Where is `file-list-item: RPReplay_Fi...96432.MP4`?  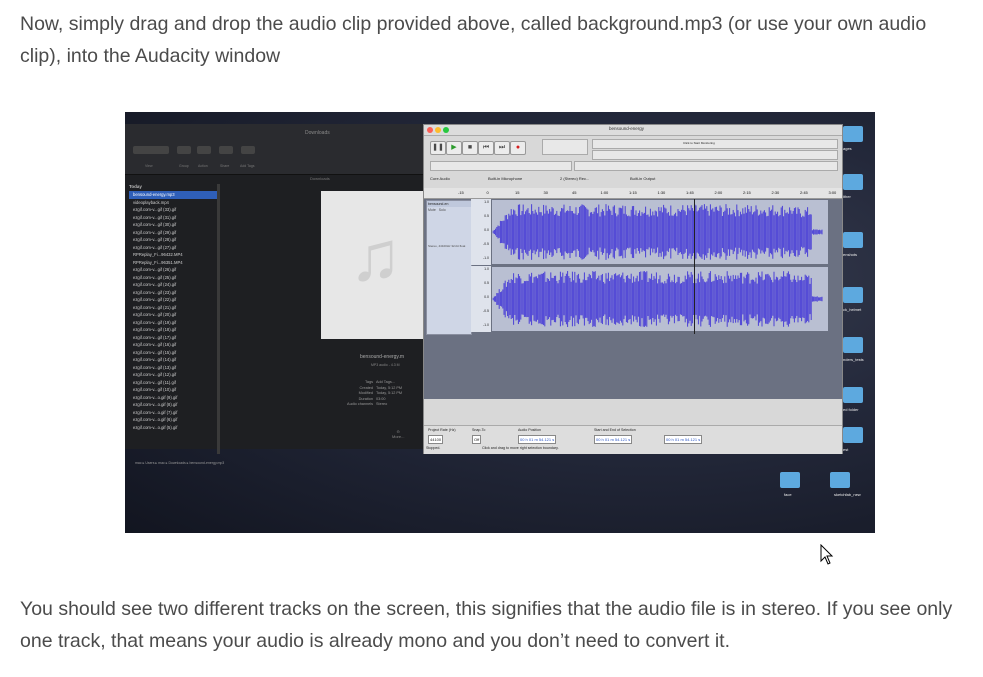
file-list-item: RPReplay_Fi...96432.MP4 is located at coordinates (174, 255).